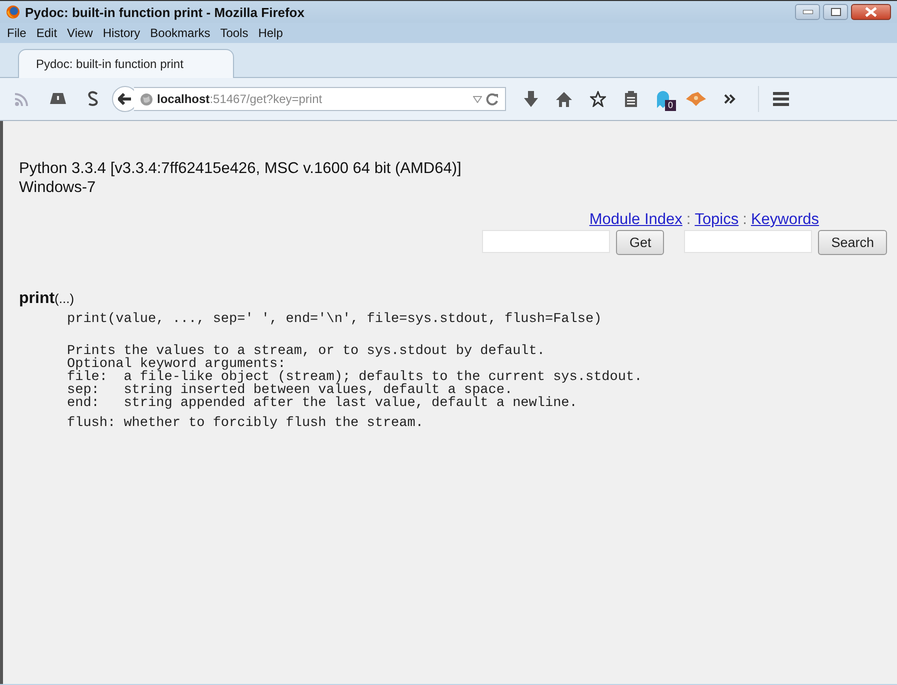  Describe the element at coordinates (240, 168) in the screenshot. I see `version-text: Python 3.3.4 [v3.3.4:7ff62415e426, MSC v.1600 64 bit (AMD64)]` at that location.